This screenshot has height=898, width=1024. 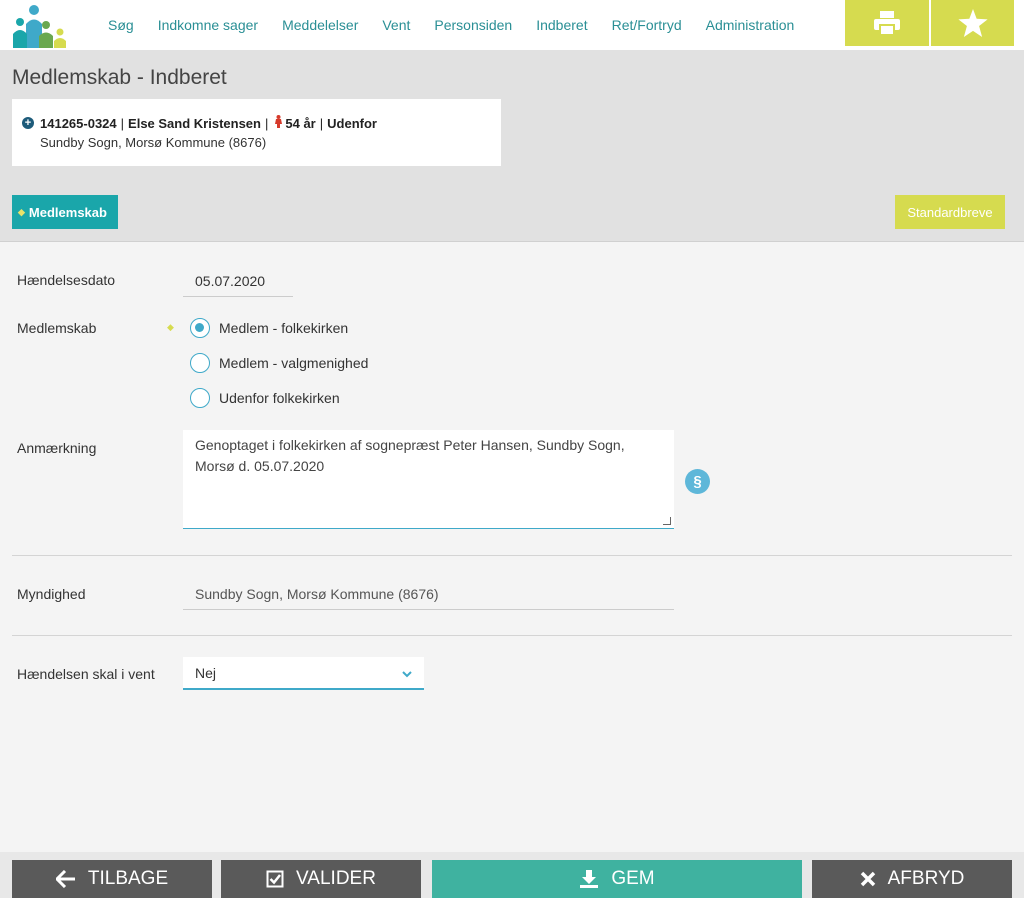 What do you see at coordinates (950, 212) in the screenshot?
I see `standardbreve-button: Standardbreve` at bounding box center [950, 212].